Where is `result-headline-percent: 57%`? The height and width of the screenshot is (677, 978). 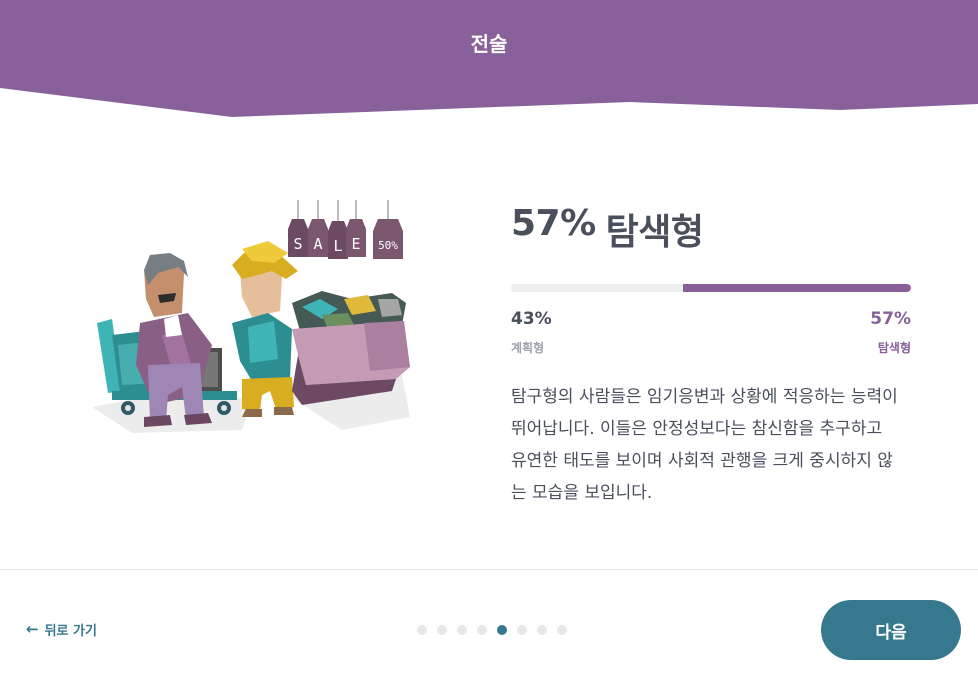 result-headline-percent: 57% is located at coordinates (553, 223).